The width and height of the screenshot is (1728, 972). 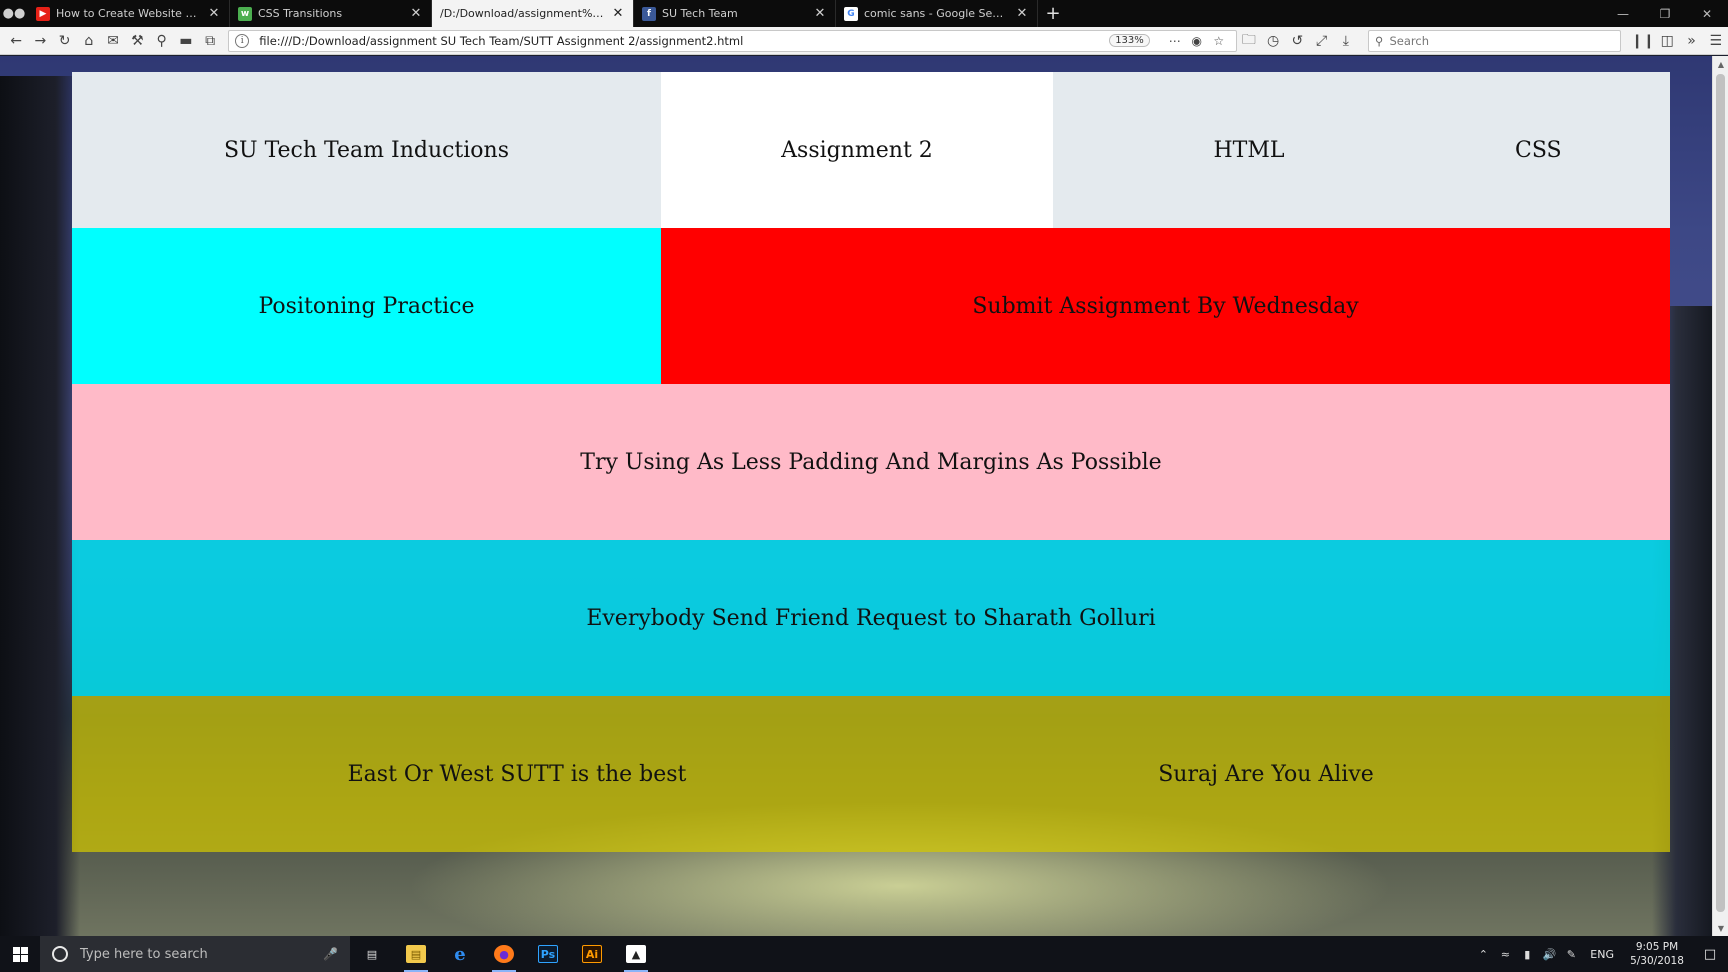 I want to click on scrollbar-thumb, so click(x=1720, y=493).